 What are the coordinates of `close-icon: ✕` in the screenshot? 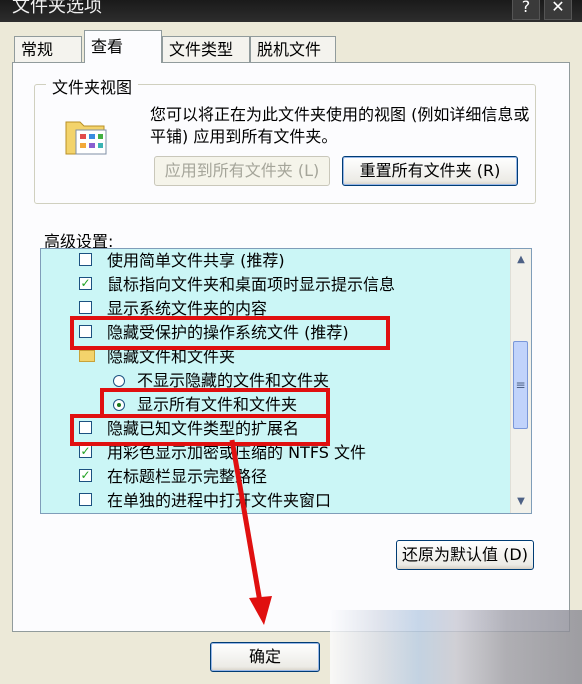 It's located at (558, 10).